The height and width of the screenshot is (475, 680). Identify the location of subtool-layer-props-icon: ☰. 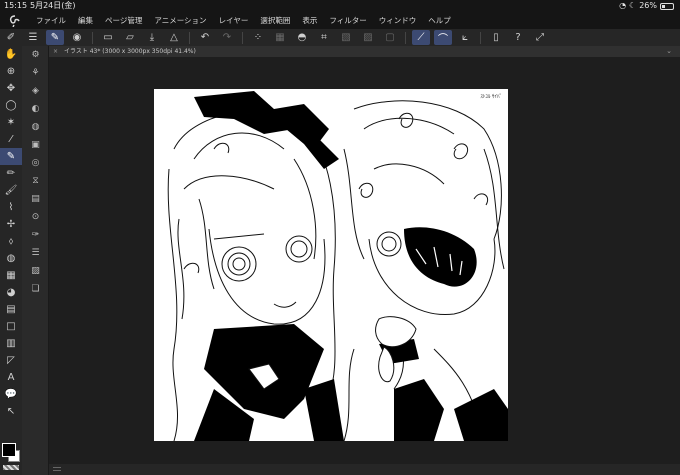
(35, 253).